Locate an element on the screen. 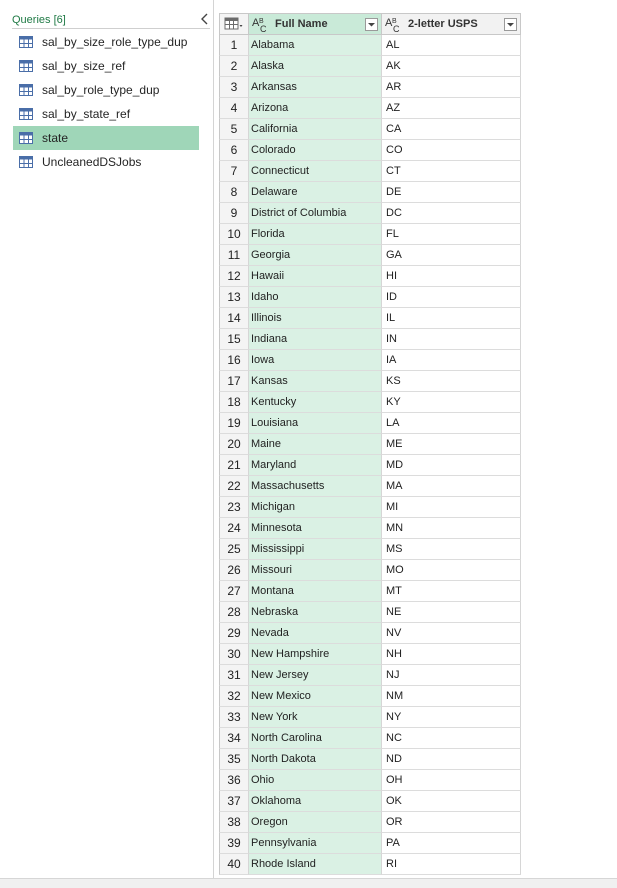  row-number: 4 is located at coordinates (234, 108).